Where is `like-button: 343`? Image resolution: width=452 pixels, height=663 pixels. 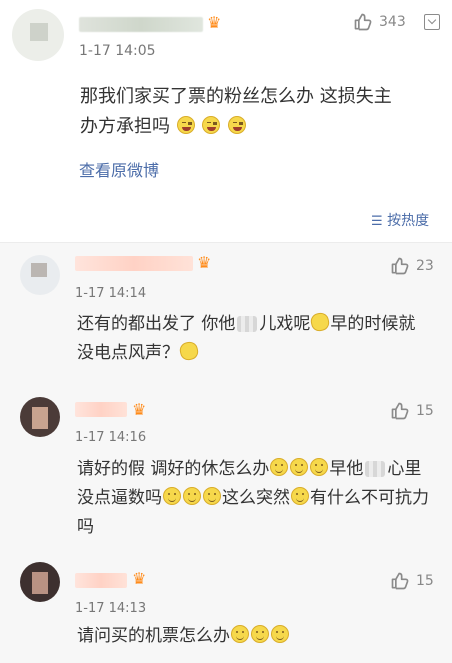 like-button: 343 is located at coordinates (379, 22).